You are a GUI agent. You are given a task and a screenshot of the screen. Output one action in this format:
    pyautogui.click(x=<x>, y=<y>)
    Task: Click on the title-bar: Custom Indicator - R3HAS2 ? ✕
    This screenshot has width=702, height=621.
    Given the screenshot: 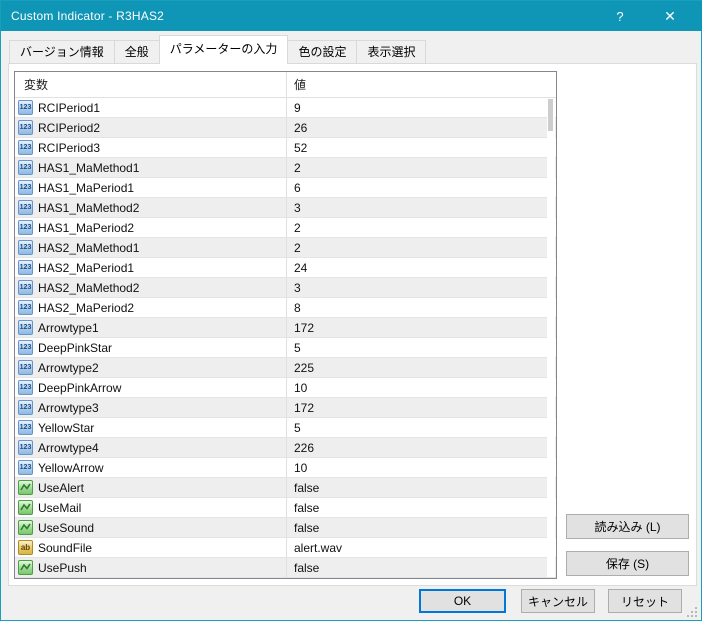 What is the action you would take?
    pyautogui.click(x=351, y=16)
    